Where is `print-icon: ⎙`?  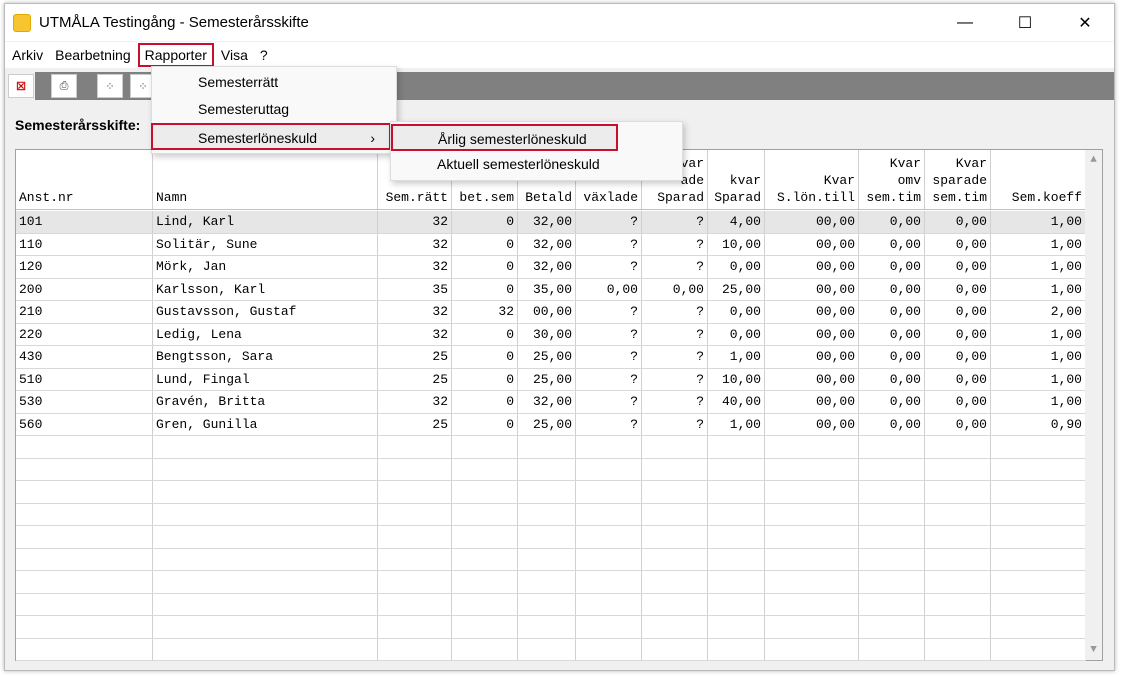
print-icon: ⎙ is located at coordinates (64, 86).